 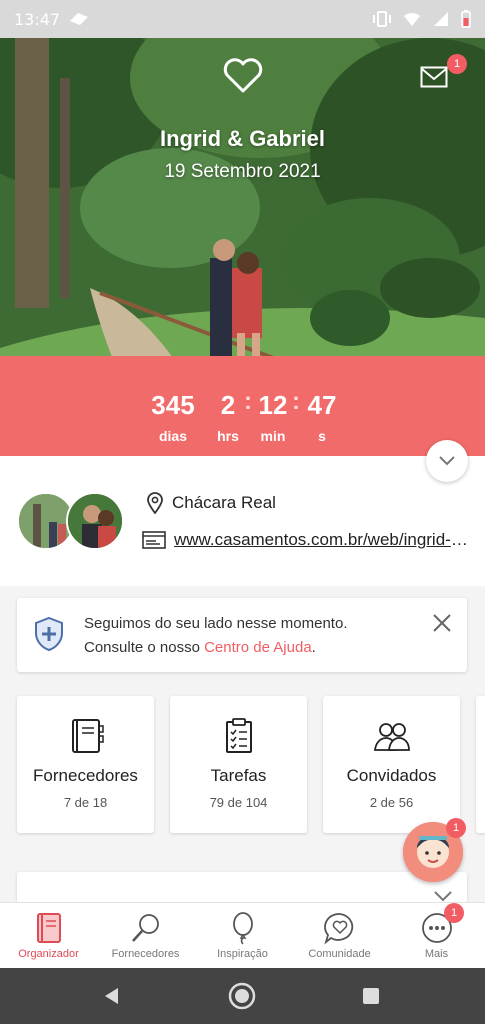 What do you see at coordinates (391, 764) in the screenshot?
I see `tile-convidados: Convidados 2 de 56` at bounding box center [391, 764].